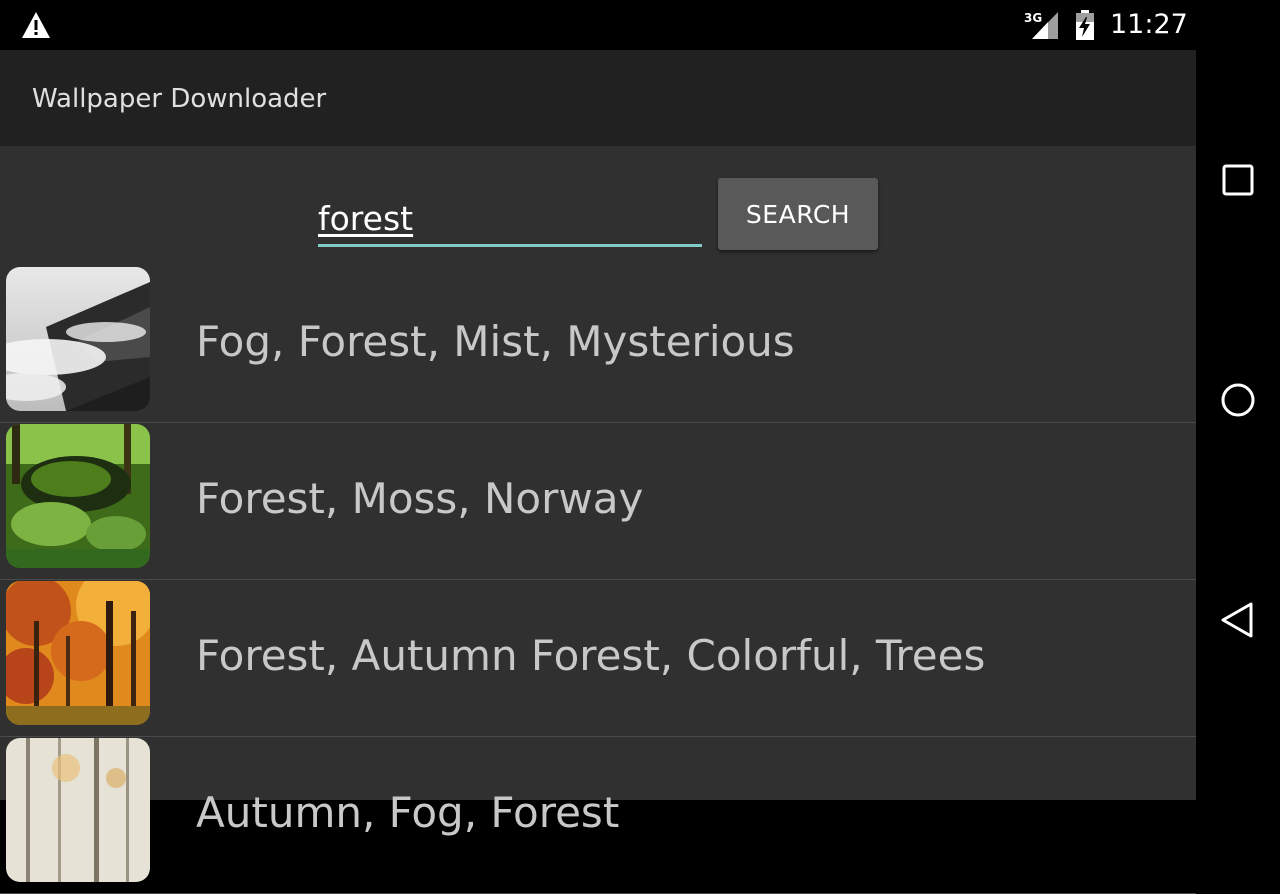  Describe the element at coordinates (598, 98) in the screenshot. I see `app-bar: Wallpaper Downloader` at that location.